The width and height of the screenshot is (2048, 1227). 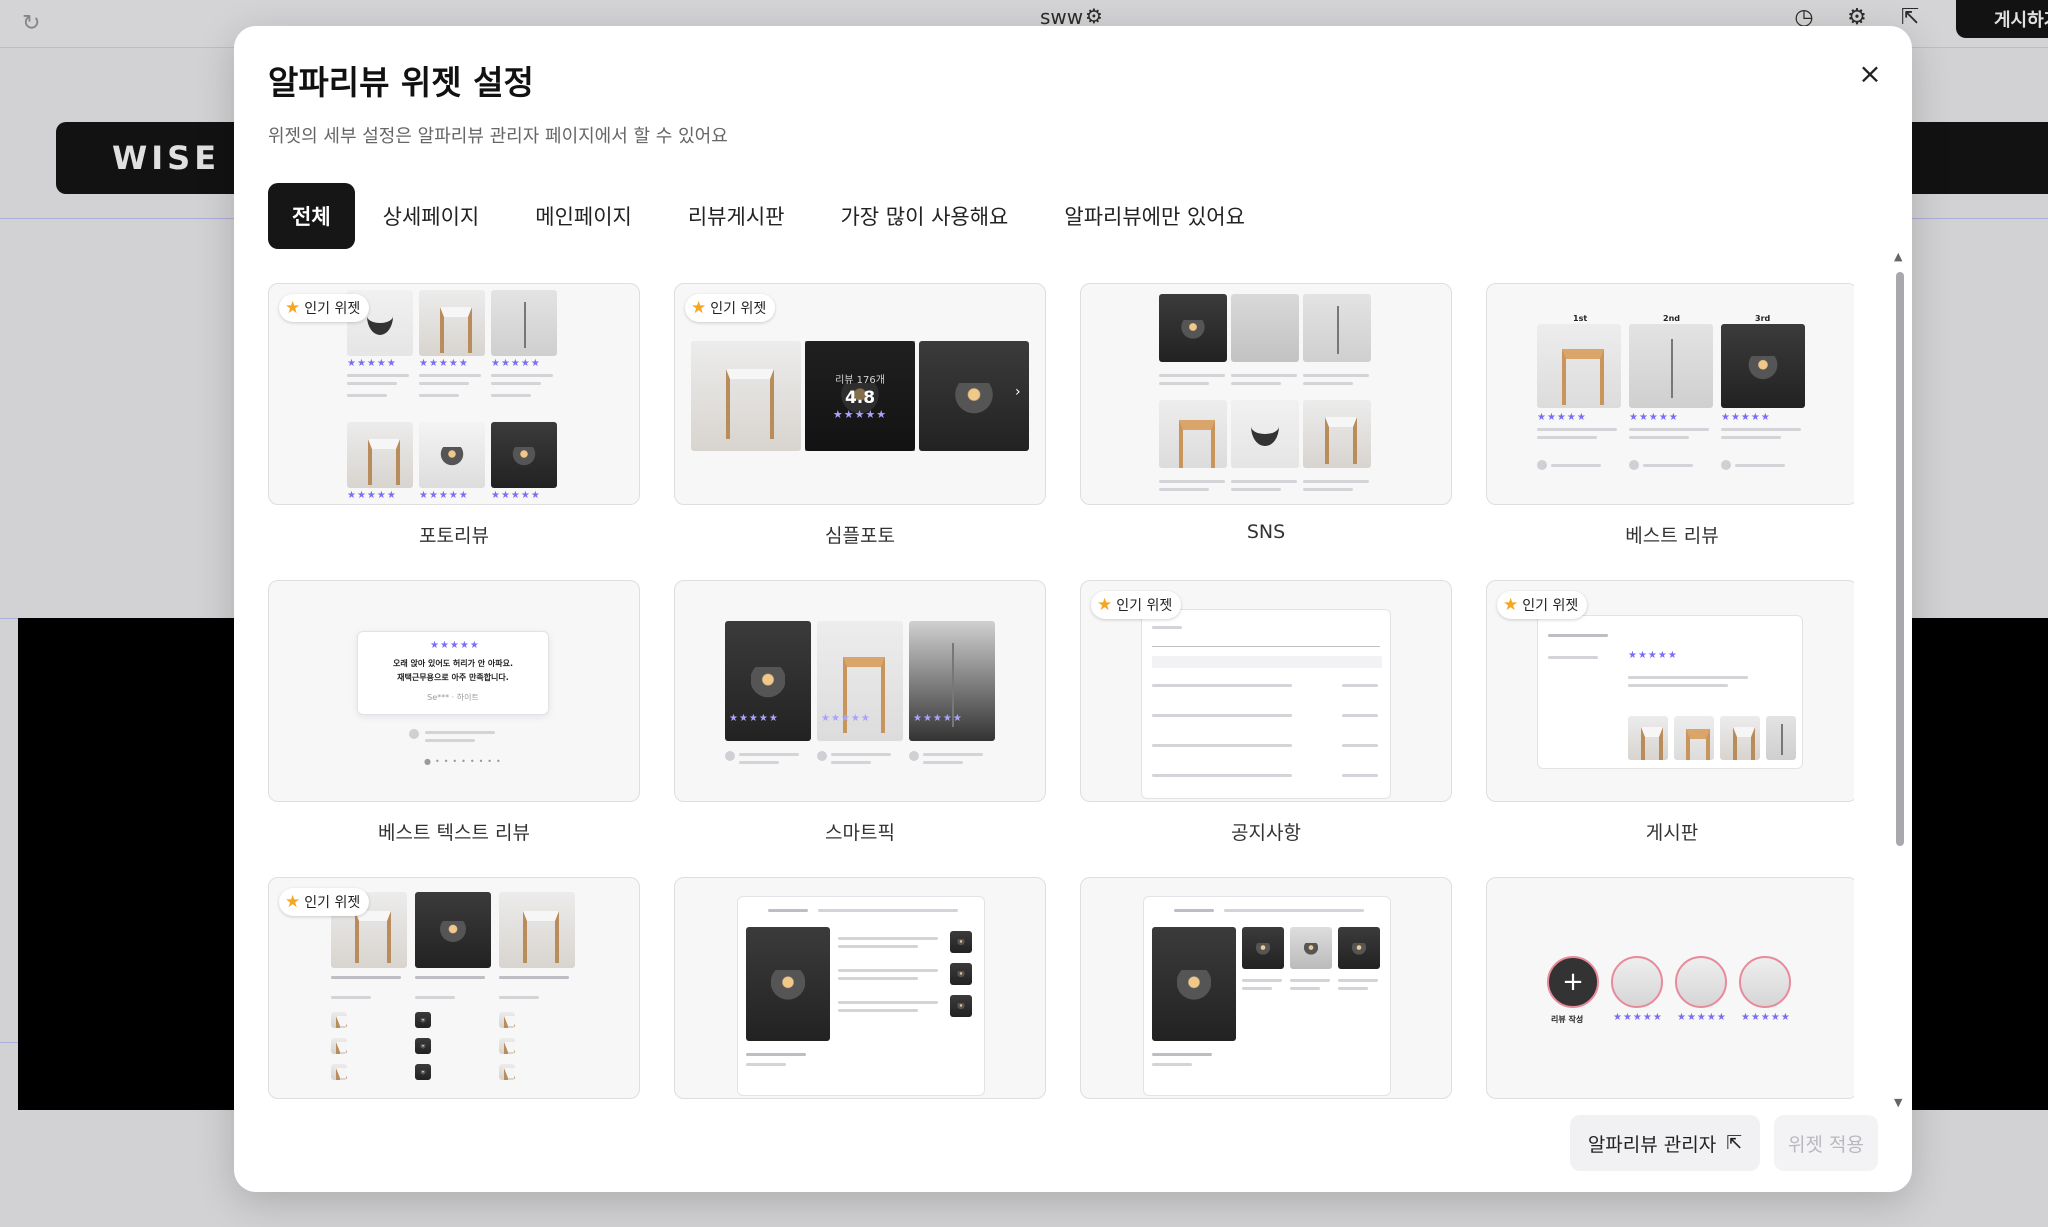 What do you see at coordinates (293, 308) in the screenshot?
I see `star-icon: ★` at bounding box center [293, 308].